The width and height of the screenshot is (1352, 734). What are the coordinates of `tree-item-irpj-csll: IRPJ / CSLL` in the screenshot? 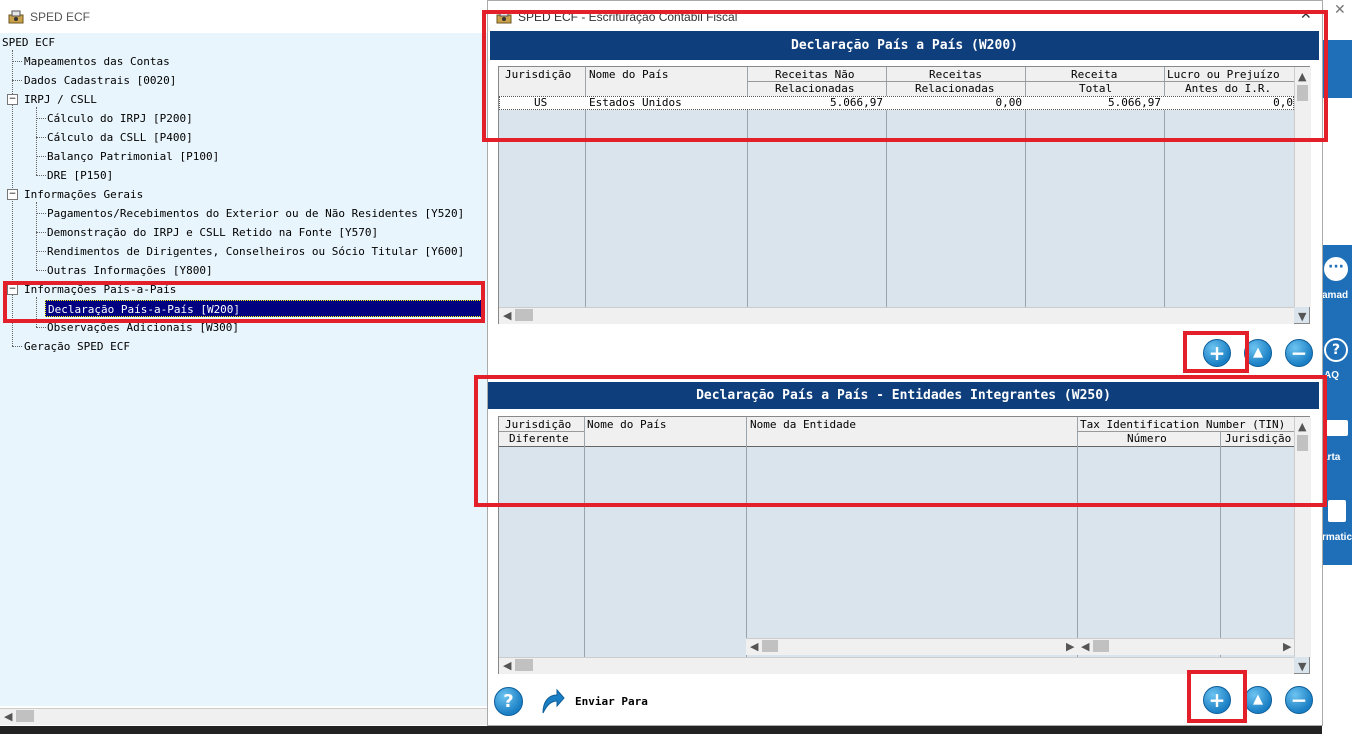 It's located at (60, 99).